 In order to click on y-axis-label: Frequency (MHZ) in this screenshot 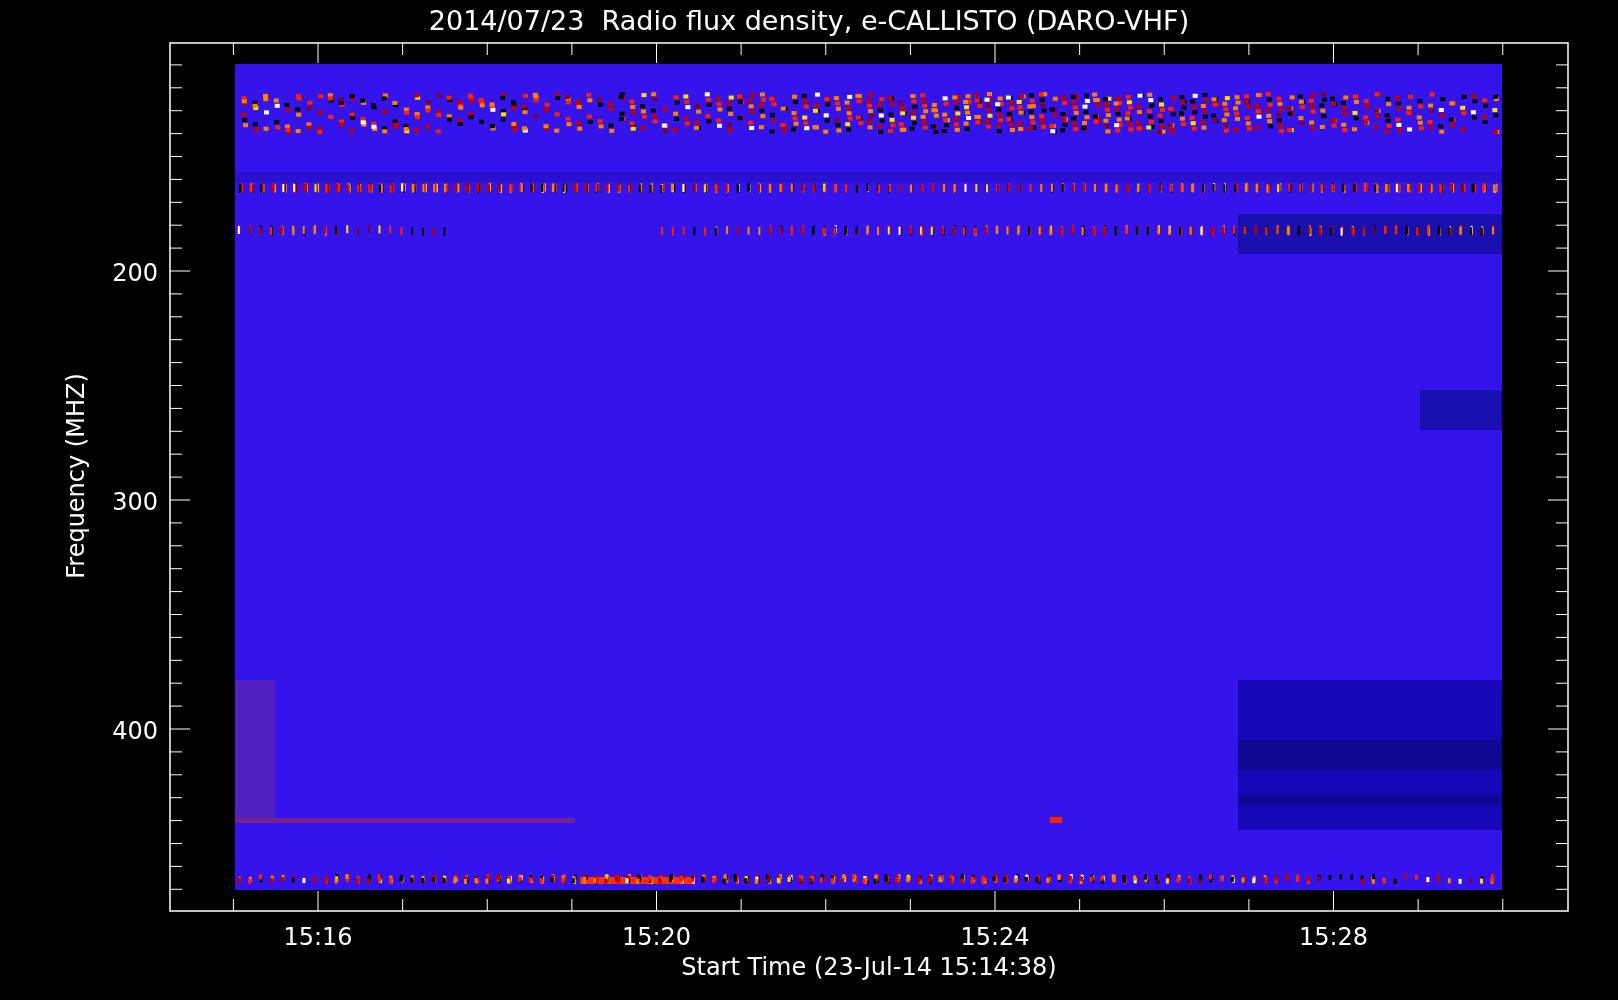, I will do `click(76, 476)`.